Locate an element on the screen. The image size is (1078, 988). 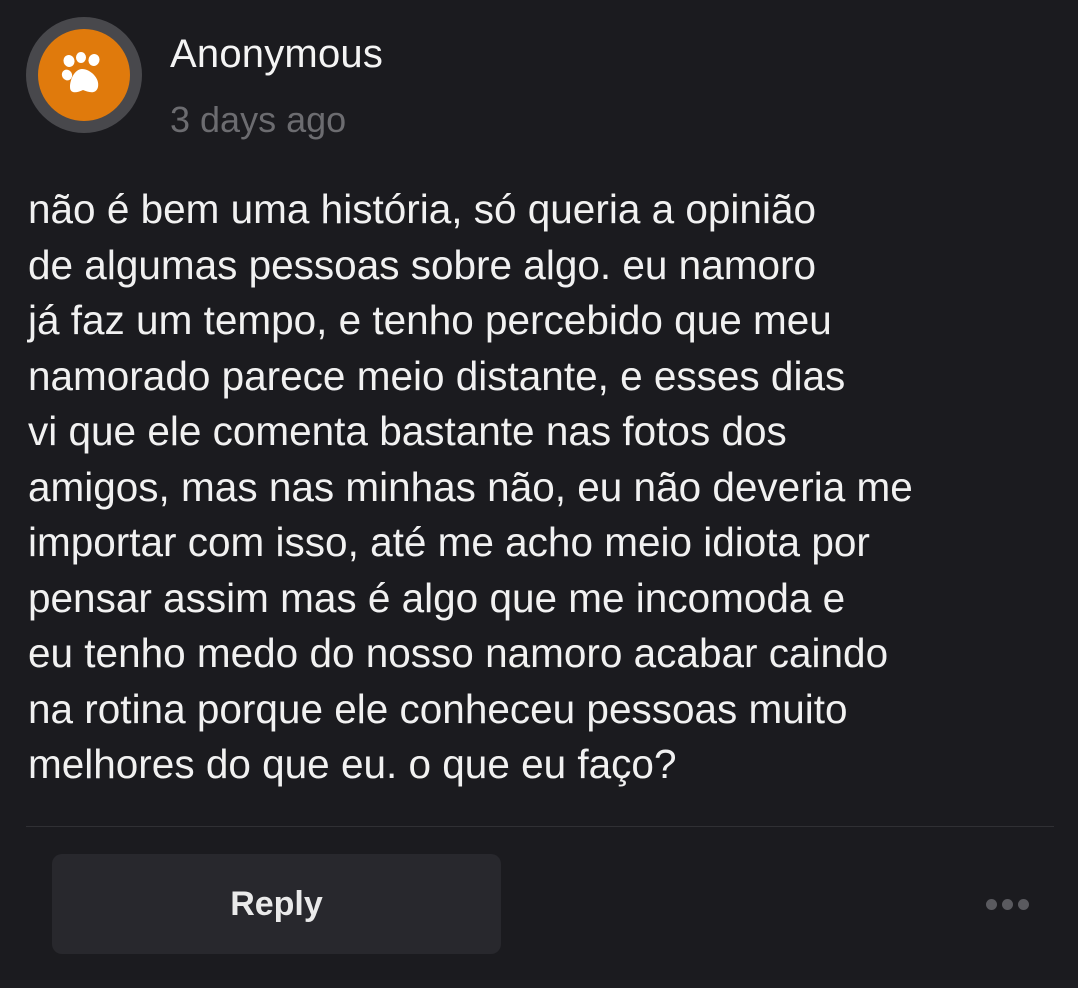
bottom-edge is located at coordinates (539, 984).